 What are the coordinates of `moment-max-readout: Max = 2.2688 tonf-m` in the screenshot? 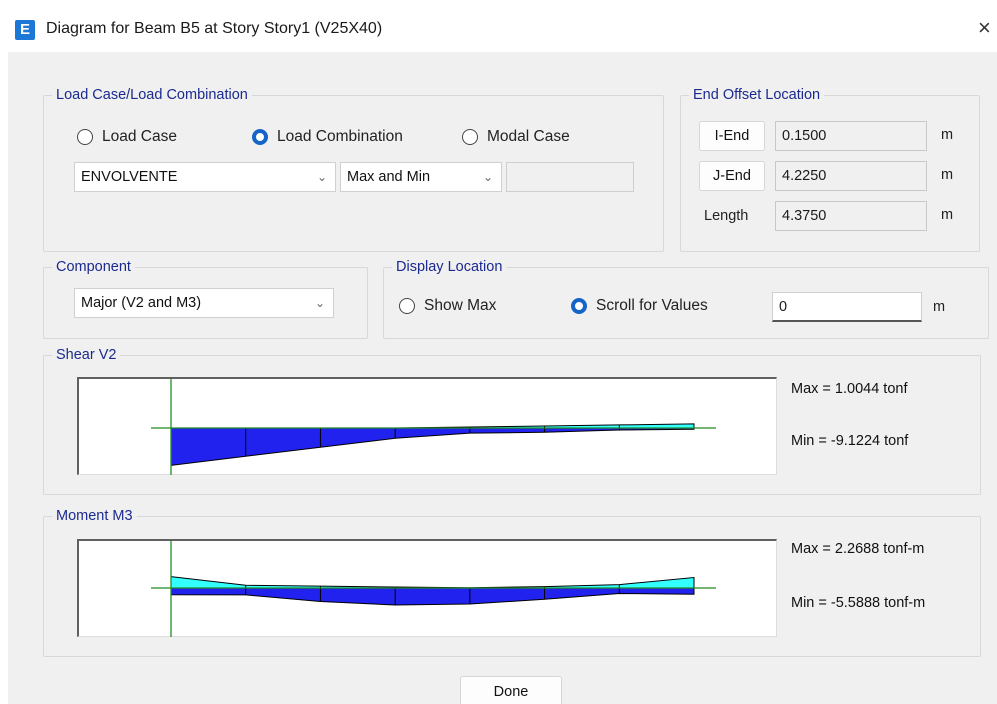 It's located at (858, 549).